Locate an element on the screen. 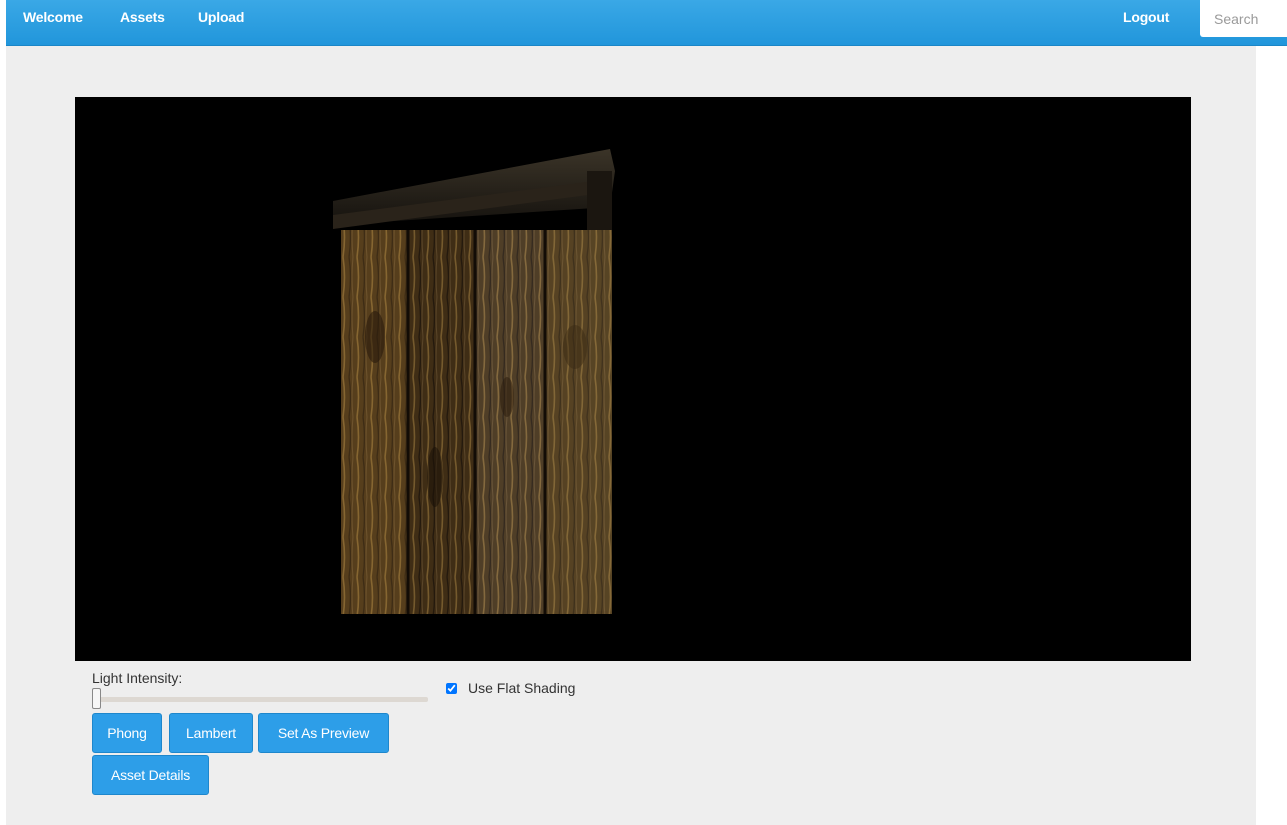 The image size is (1287, 825). phong-button: Phong is located at coordinates (127, 733).